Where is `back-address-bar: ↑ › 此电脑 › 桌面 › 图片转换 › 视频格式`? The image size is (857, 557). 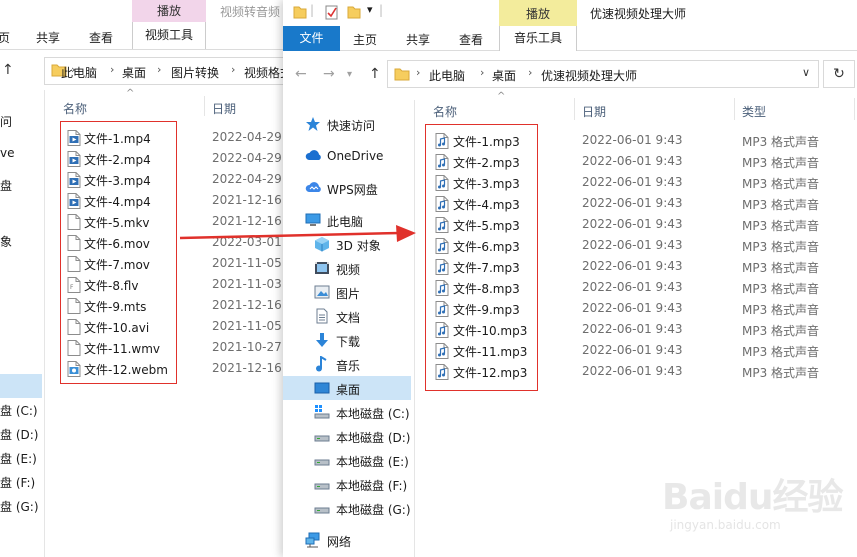
back-address-bar: ↑ › 此电脑 › 桌面 › 图片转换 › 视频格式 is located at coordinates (150, 71).